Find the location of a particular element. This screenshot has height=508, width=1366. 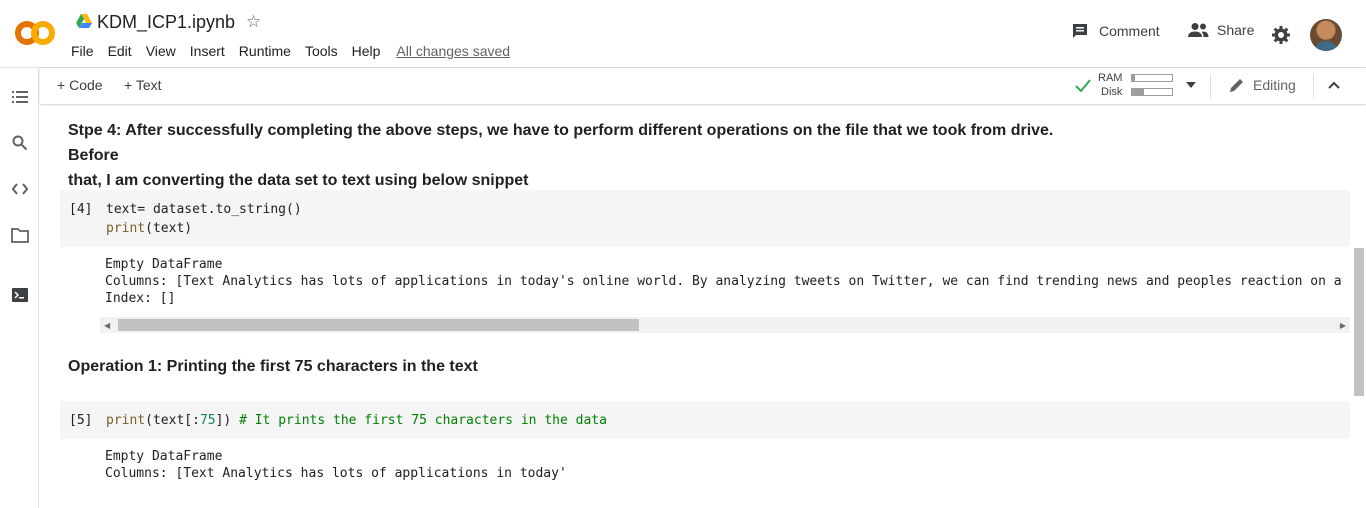

user-avatar is located at coordinates (1326, 35).